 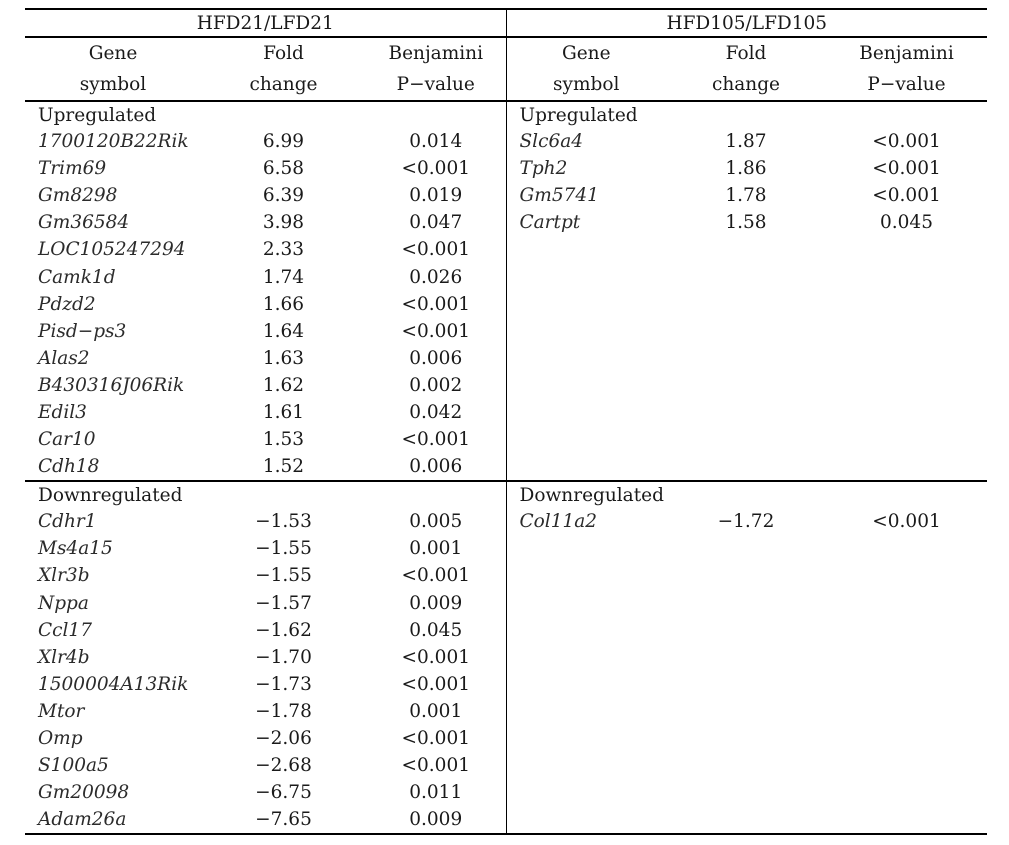 What do you see at coordinates (61, 711) in the screenshot?
I see `gene-symbol-cell: Mtor` at bounding box center [61, 711].